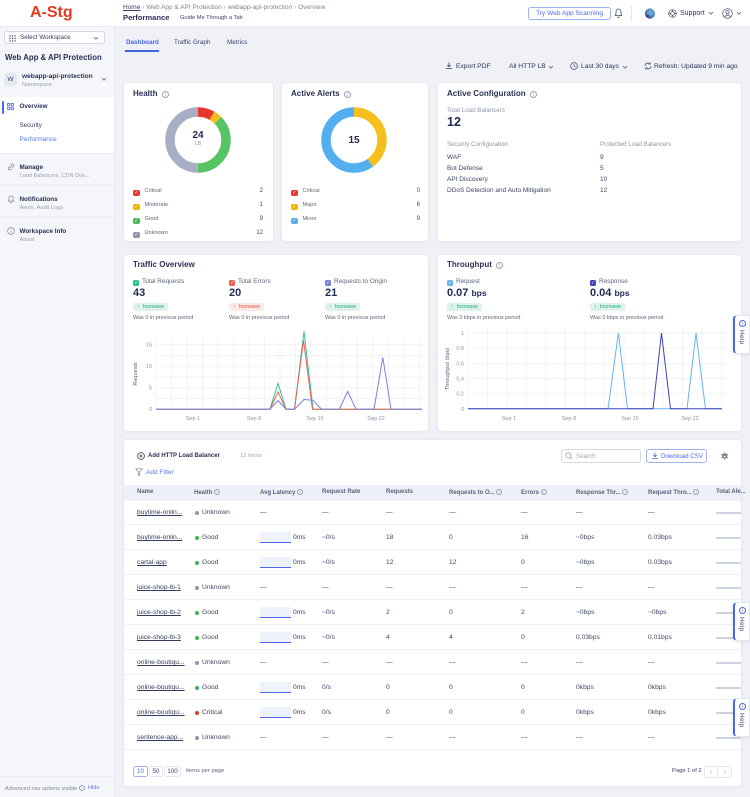 The width and height of the screenshot is (750, 797). I want to click on svg-text: 0.2, so click(460, 395).